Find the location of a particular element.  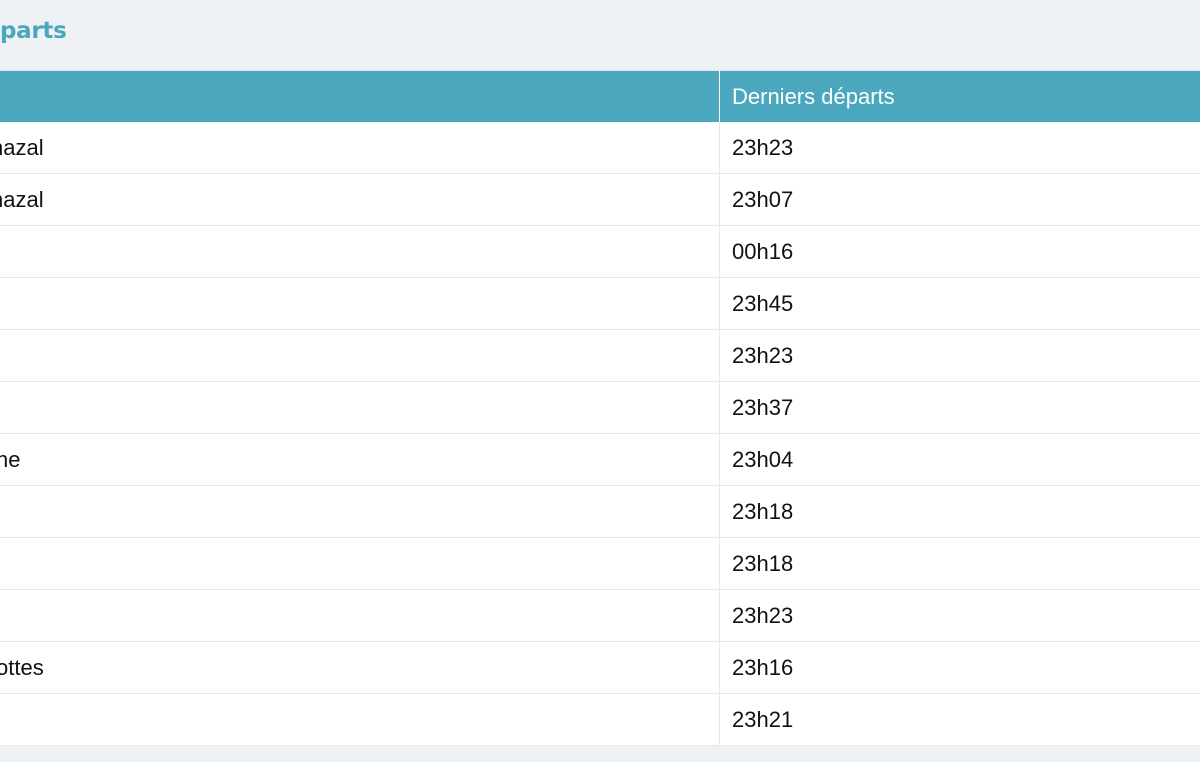

table-header-row: Derniers départs is located at coordinates (600, 96).